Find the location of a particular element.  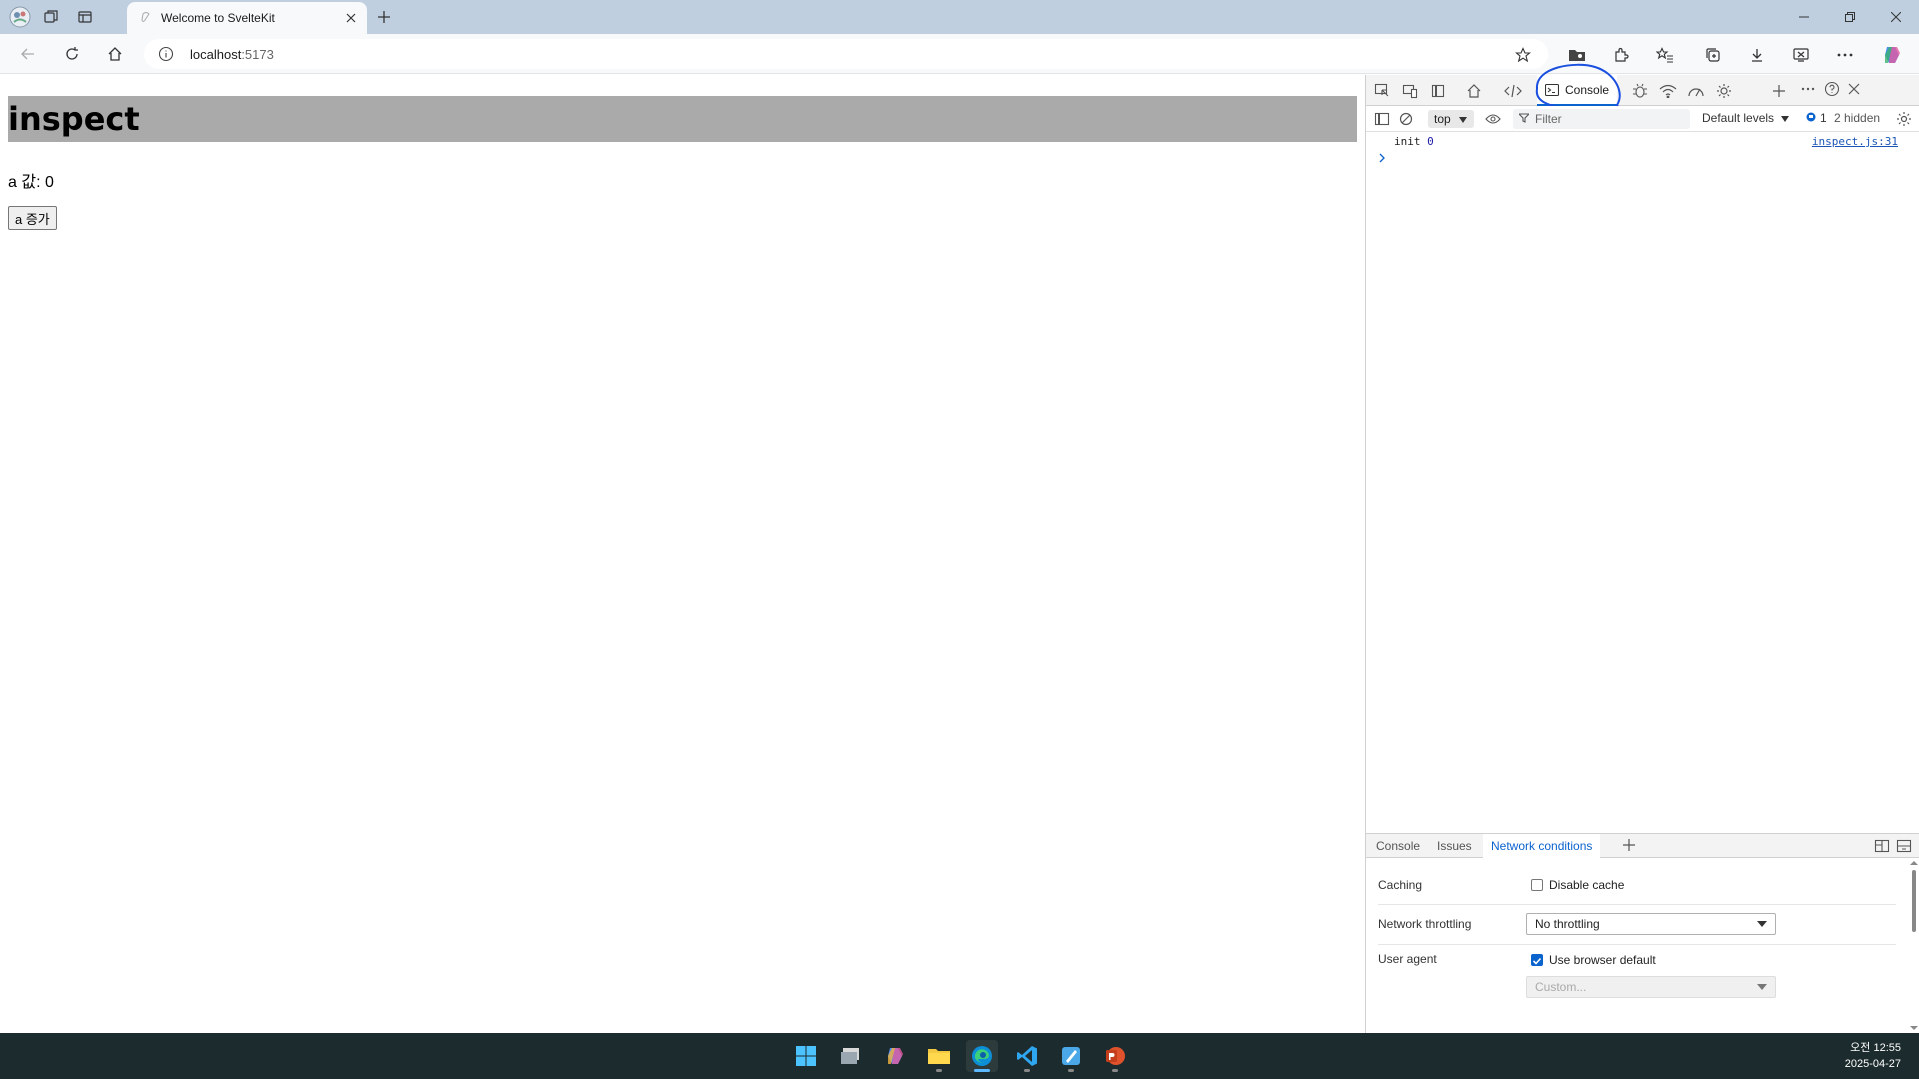

welcome-home-icon is located at coordinates (1474, 91).